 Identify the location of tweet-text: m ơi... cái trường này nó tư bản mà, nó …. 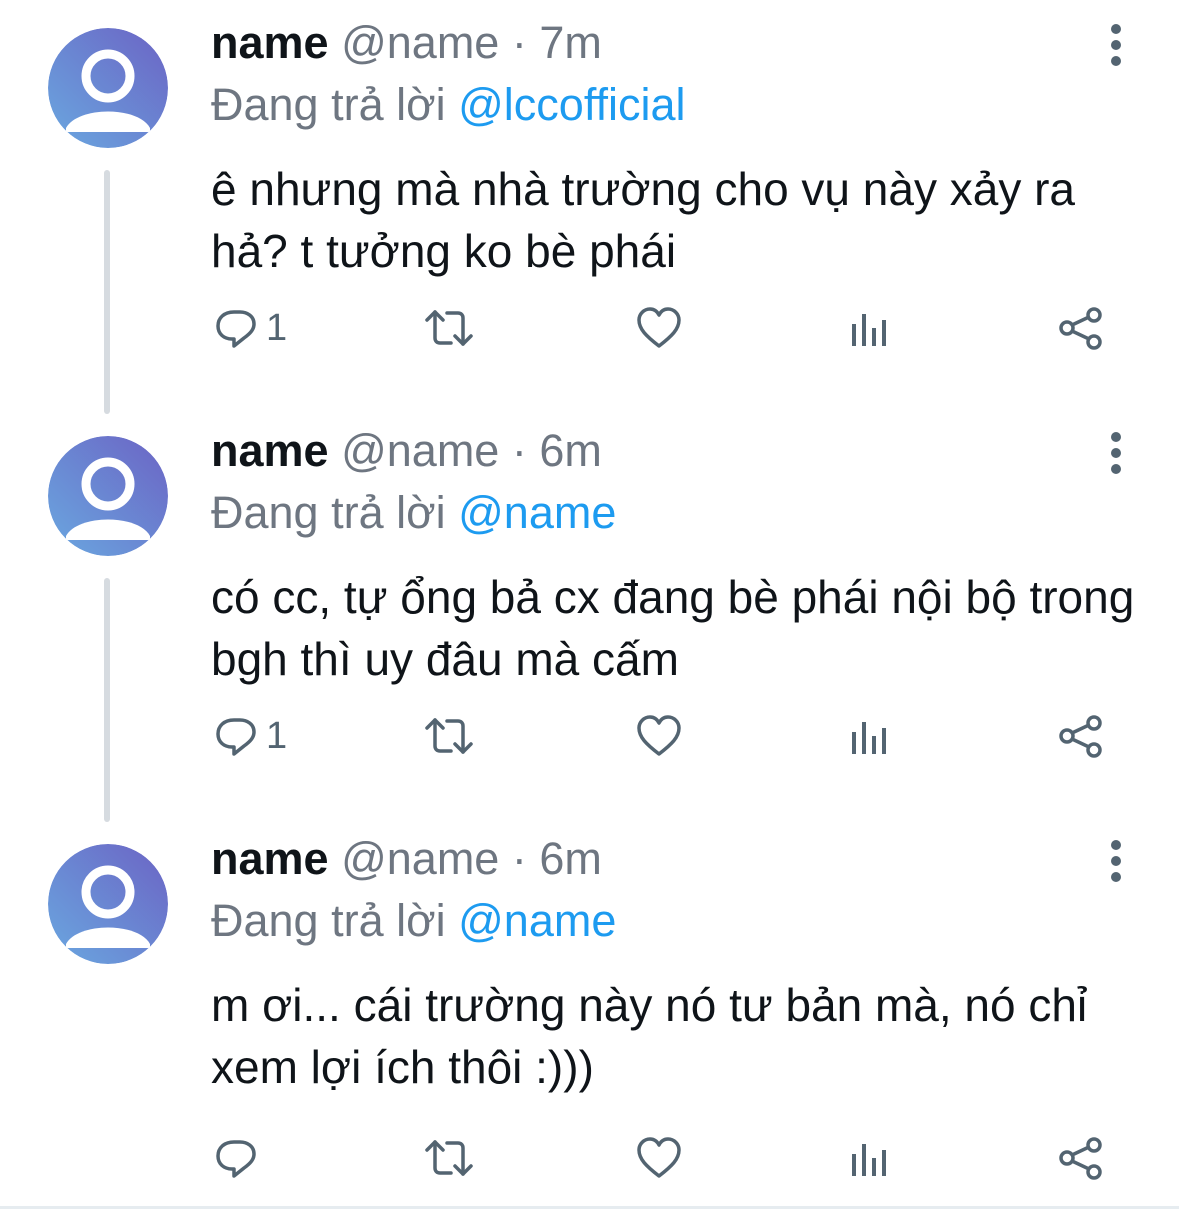
(649, 1036).